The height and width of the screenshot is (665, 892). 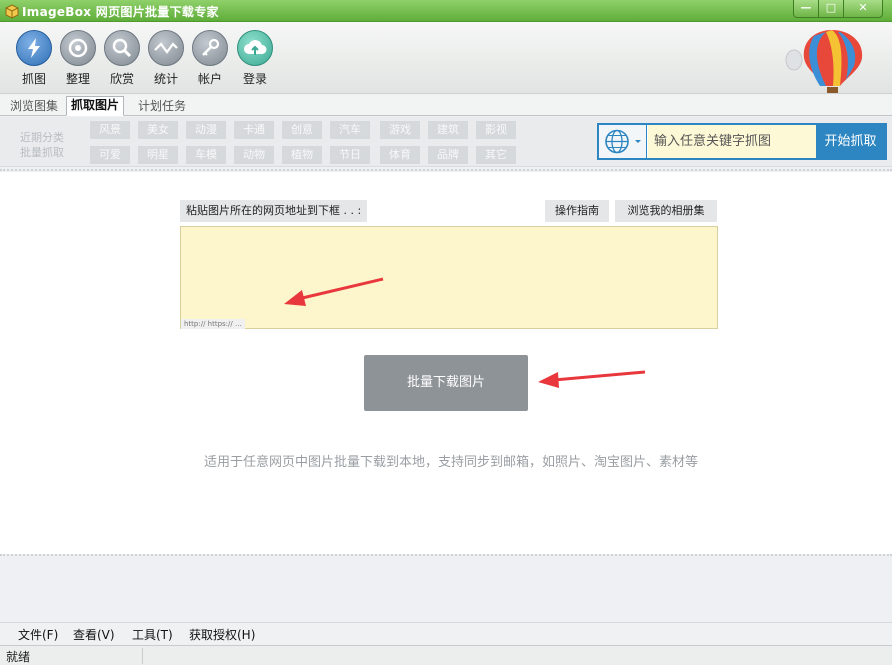 What do you see at coordinates (446, 105) in the screenshot?
I see `tab-bar: 浏览图集 抓取图片 计划任务` at bounding box center [446, 105].